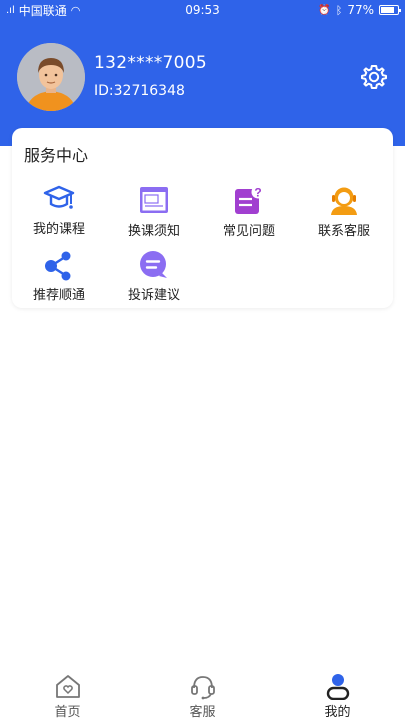  What do you see at coordinates (343, 231) in the screenshot?
I see `service-label: 联系客服` at bounding box center [343, 231].